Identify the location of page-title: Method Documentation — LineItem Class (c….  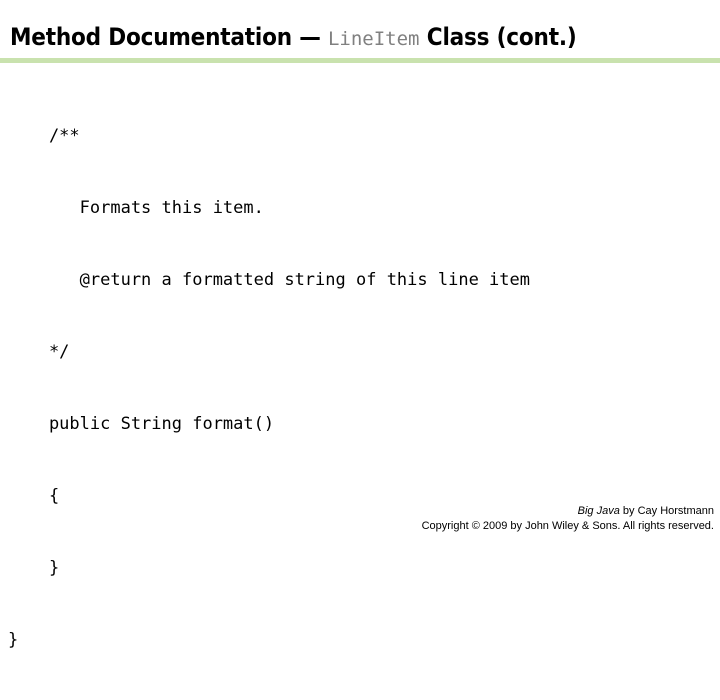
(293, 38).